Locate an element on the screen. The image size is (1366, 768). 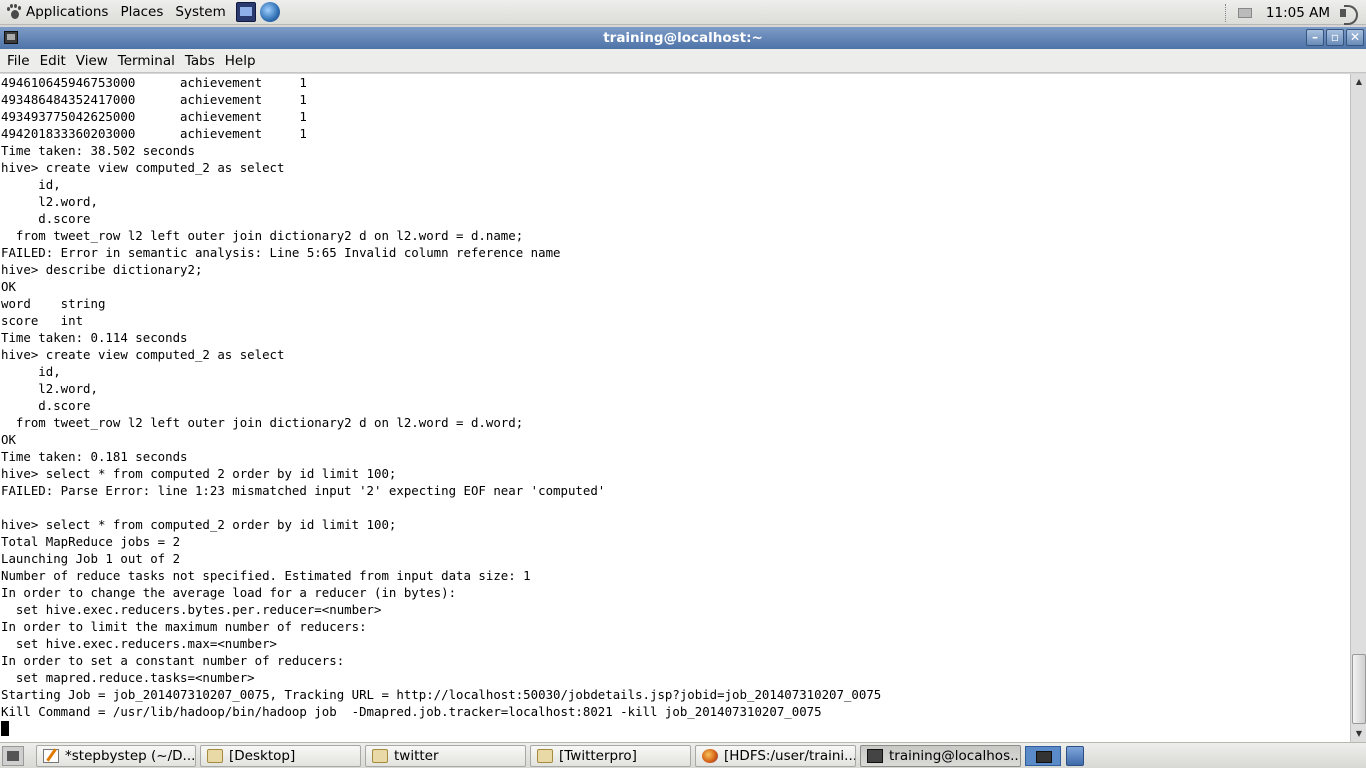
top-panel: Applications Places System 11:05 AM is located at coordinates (683, 12).